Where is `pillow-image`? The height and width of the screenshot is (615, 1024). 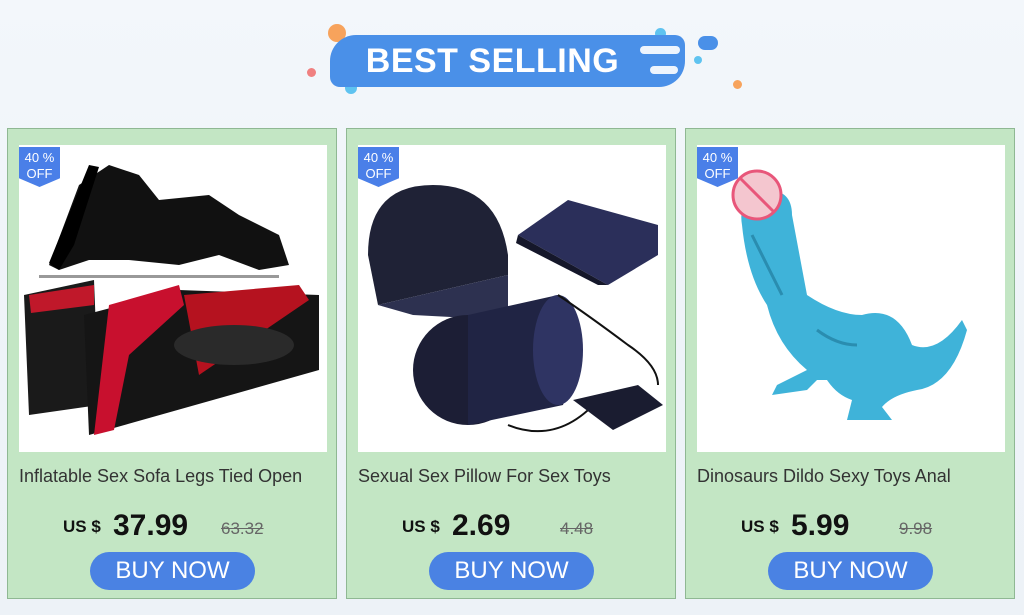 pillow-image is located at coordinates (515, 309).